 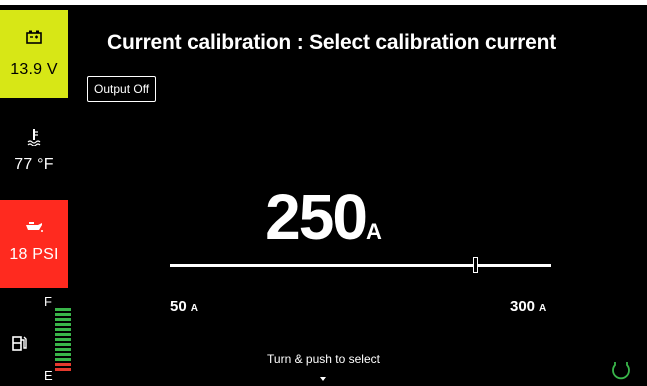 What do you see at coordinates (621, 372) in the screenshot?
I see `knob-icon` at bounding box center [621, 372].